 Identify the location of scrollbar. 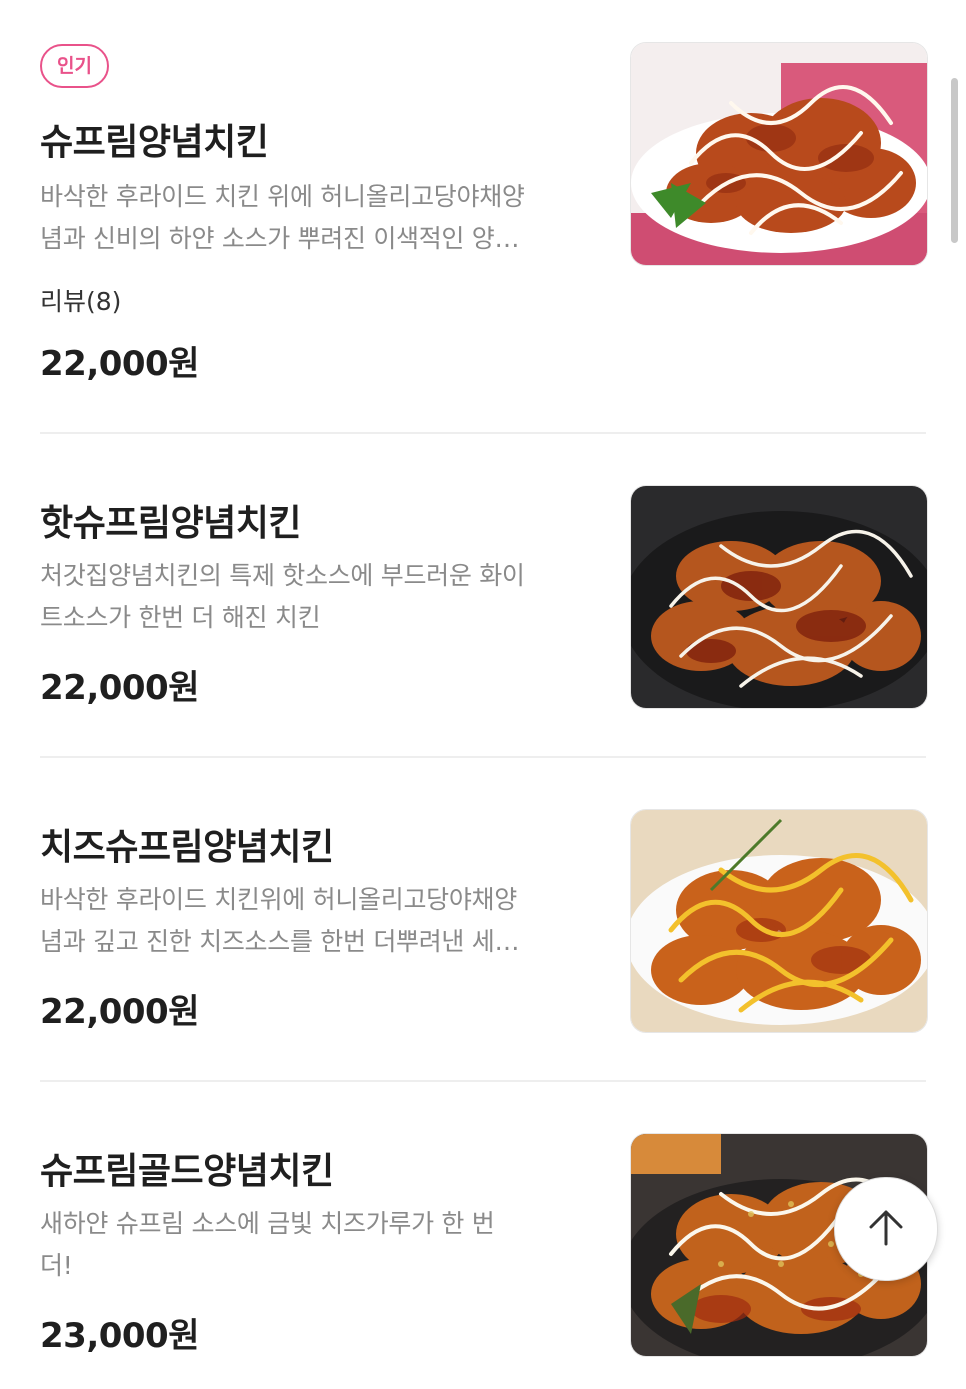
(954, 160).